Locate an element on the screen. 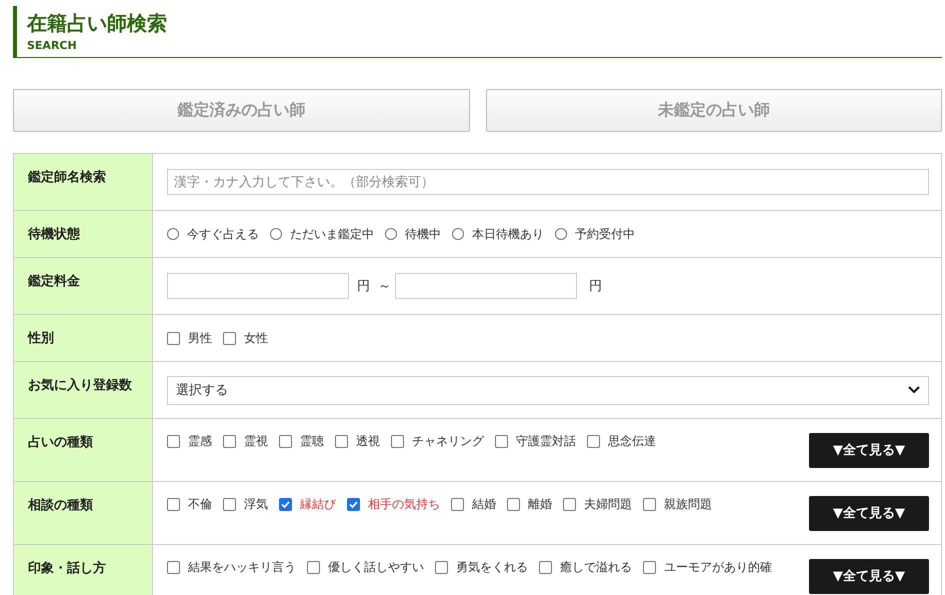 This screenshot has width=945, height=595. field-label: 性別 is located at coordinates (83, 338).